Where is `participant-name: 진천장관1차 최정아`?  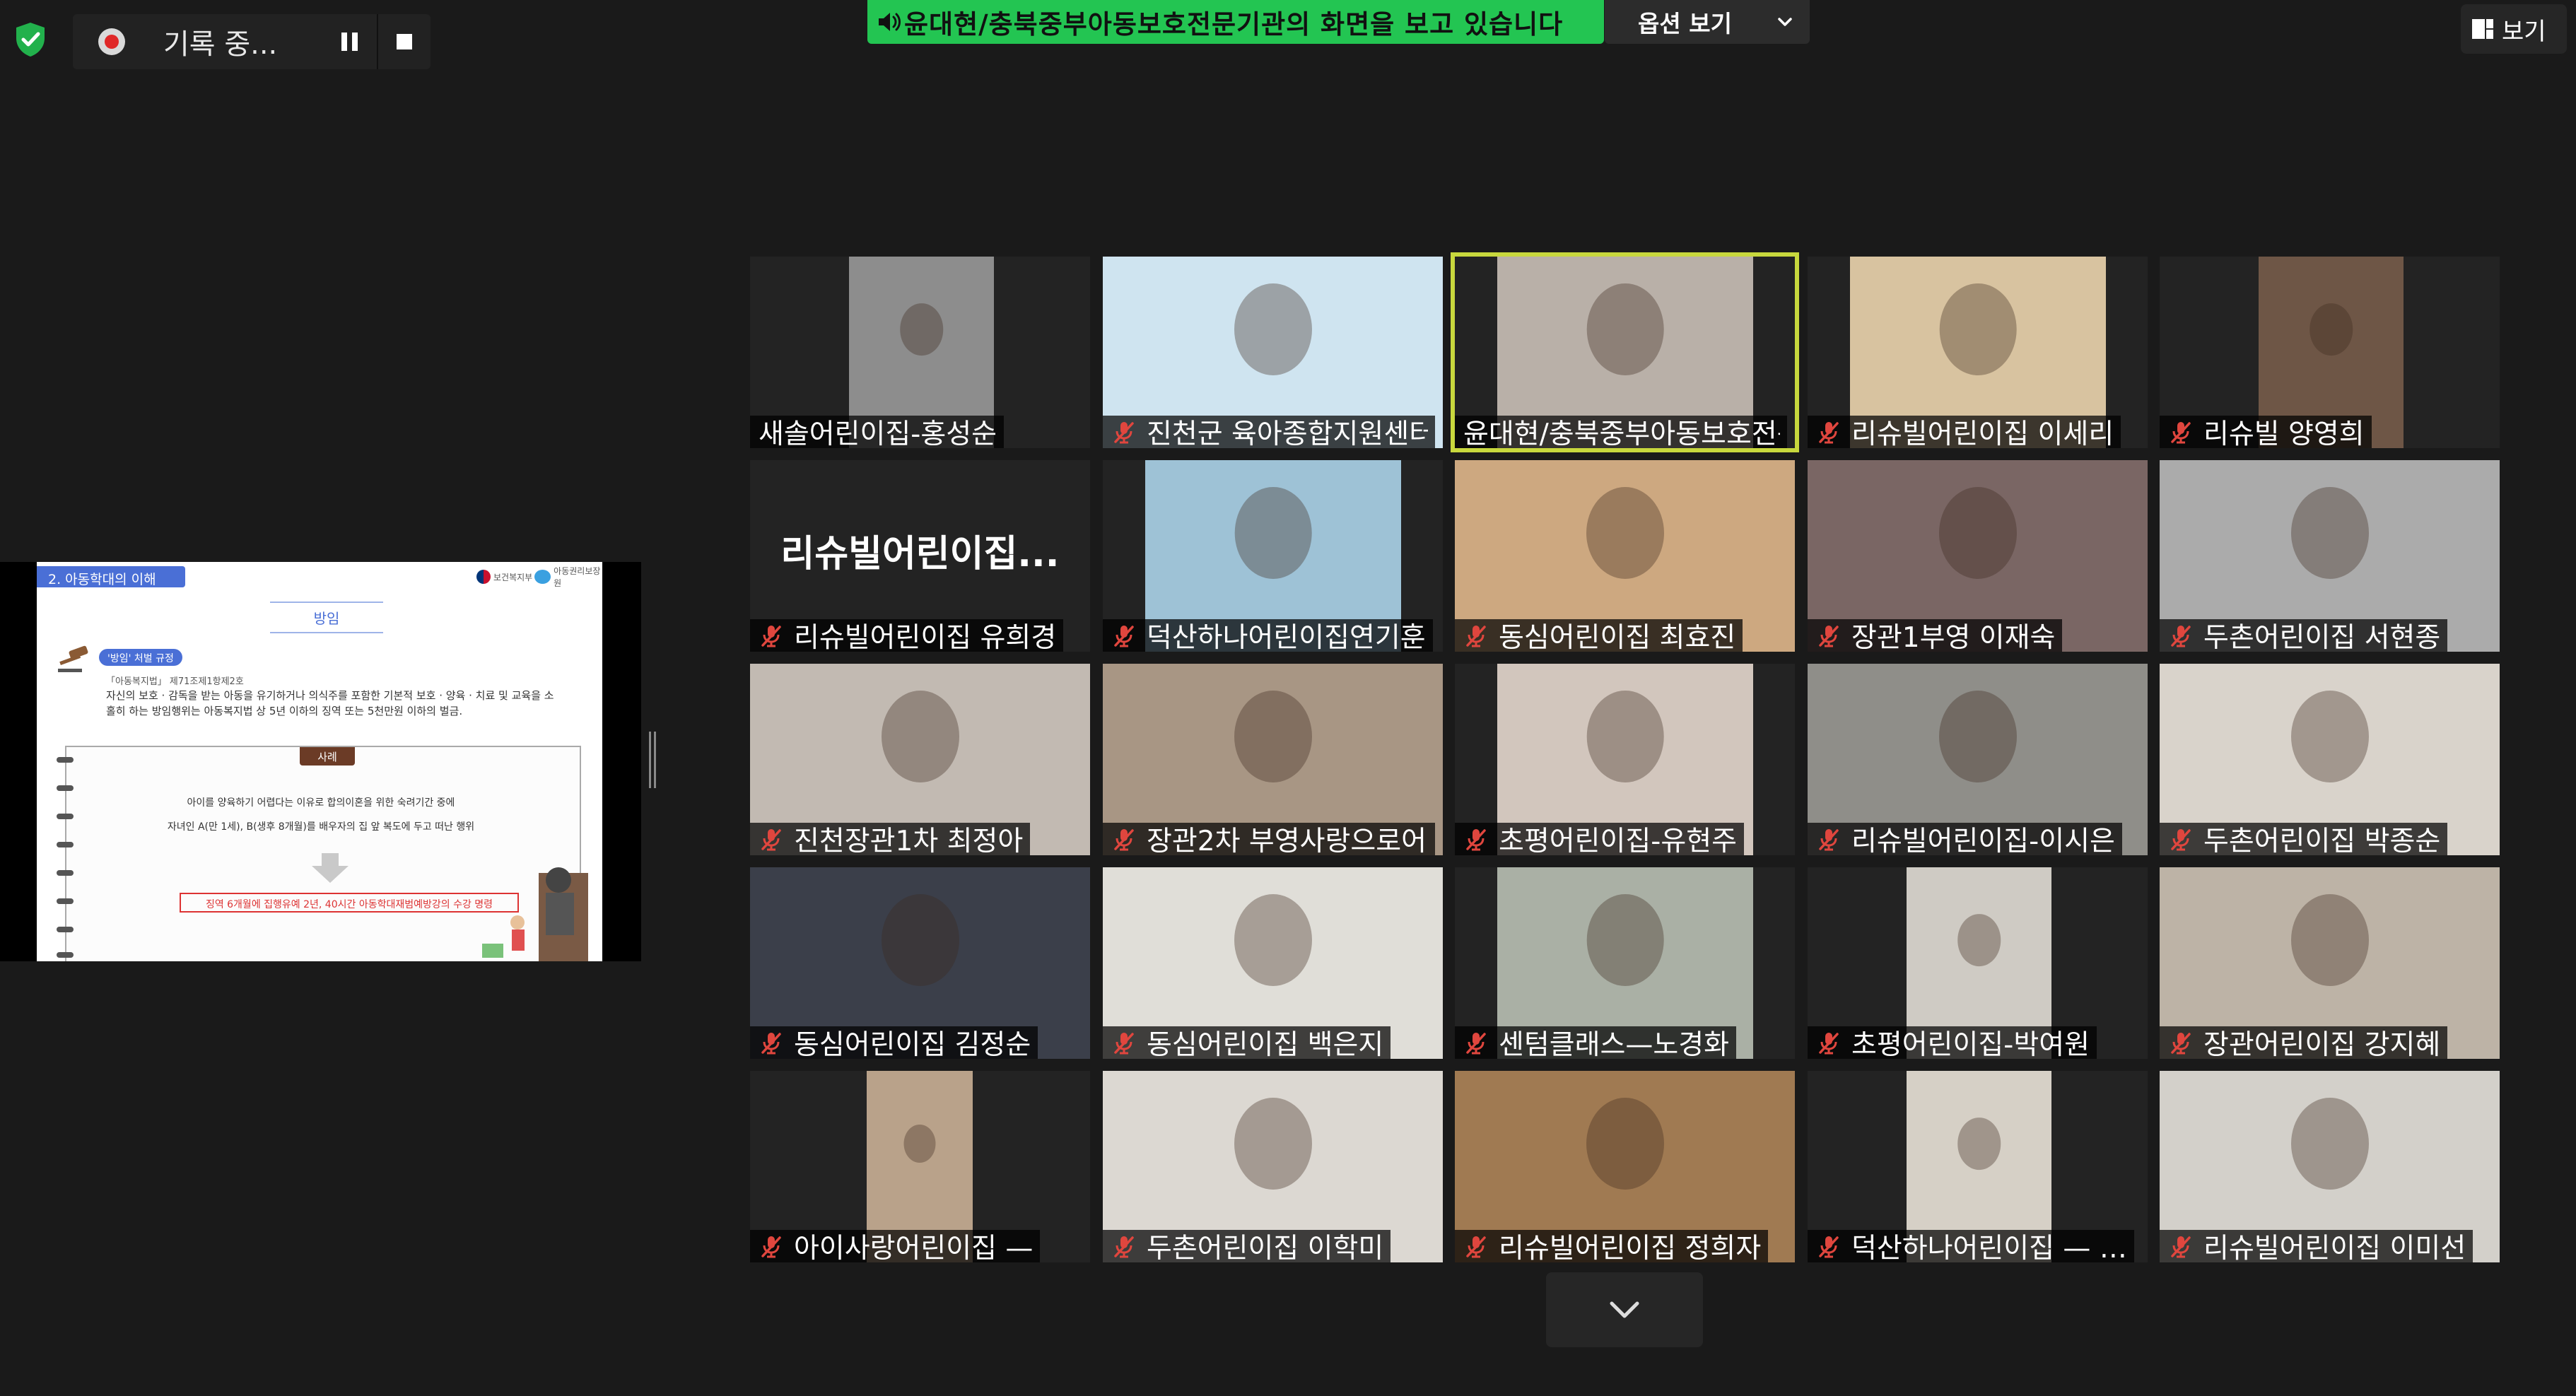
participant-name: 진천장관1차 최정아 is located at coordinates (909, 840).